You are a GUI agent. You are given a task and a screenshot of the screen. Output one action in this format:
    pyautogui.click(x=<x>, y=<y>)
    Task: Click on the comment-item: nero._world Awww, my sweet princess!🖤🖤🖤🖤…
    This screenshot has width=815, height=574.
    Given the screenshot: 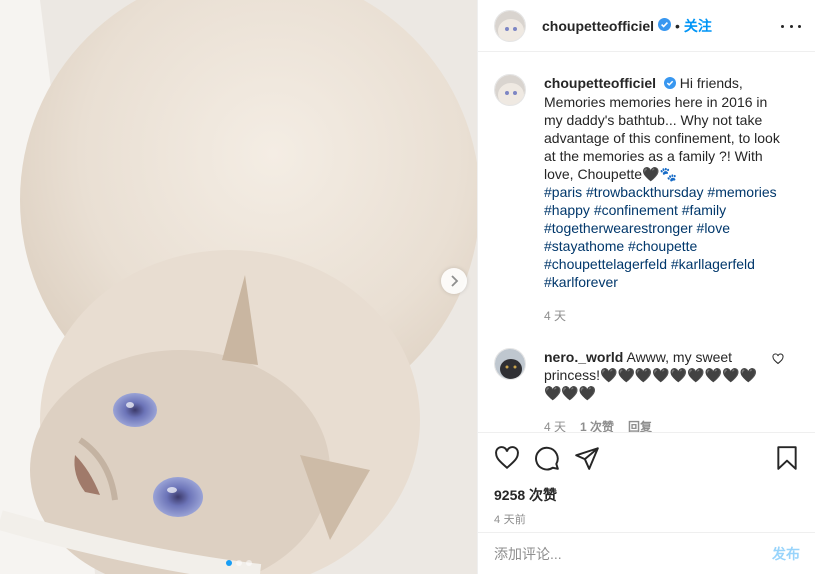 What is the action you would take?
    pyautogui.click(x=646, y=390)
    